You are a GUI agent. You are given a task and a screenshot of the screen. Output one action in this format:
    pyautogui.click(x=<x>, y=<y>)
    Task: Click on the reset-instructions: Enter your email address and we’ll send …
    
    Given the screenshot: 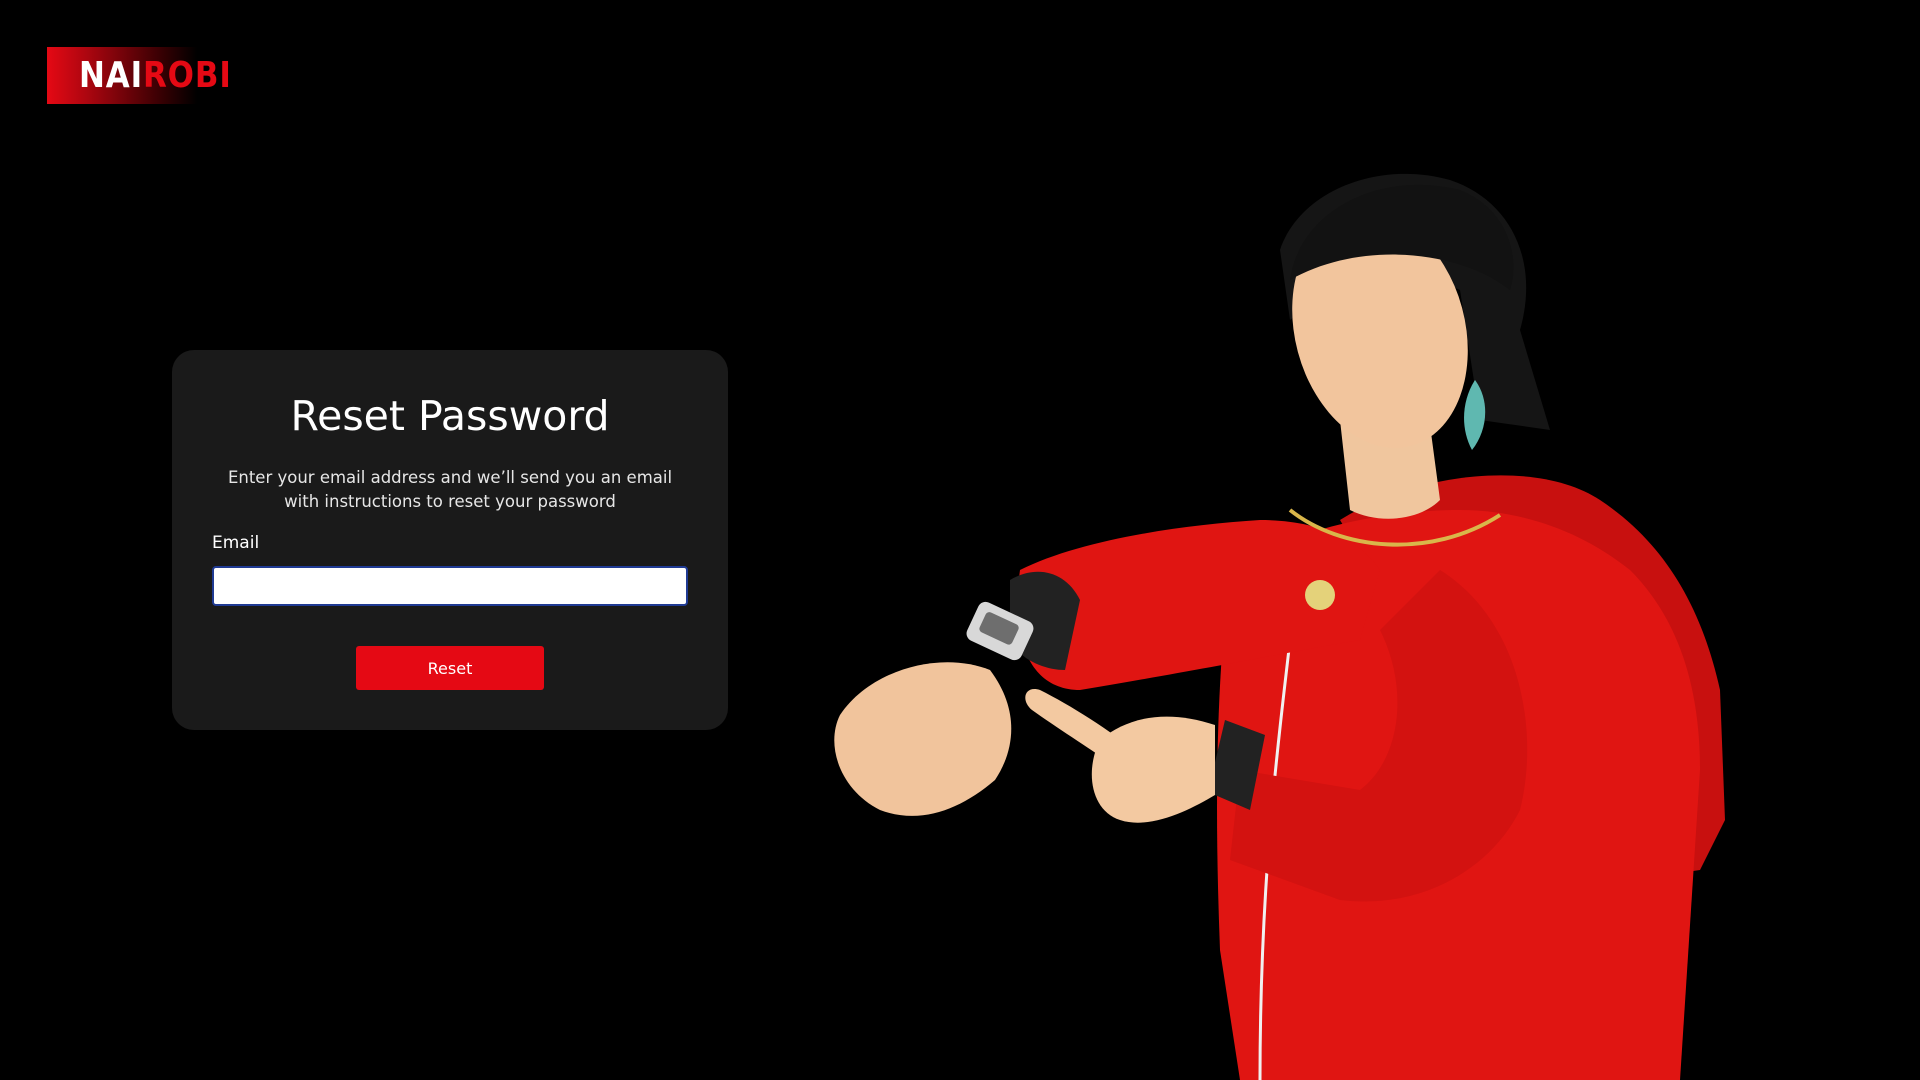 What is the action you would take?
    pyautogui.click(x=450, y=489)
    